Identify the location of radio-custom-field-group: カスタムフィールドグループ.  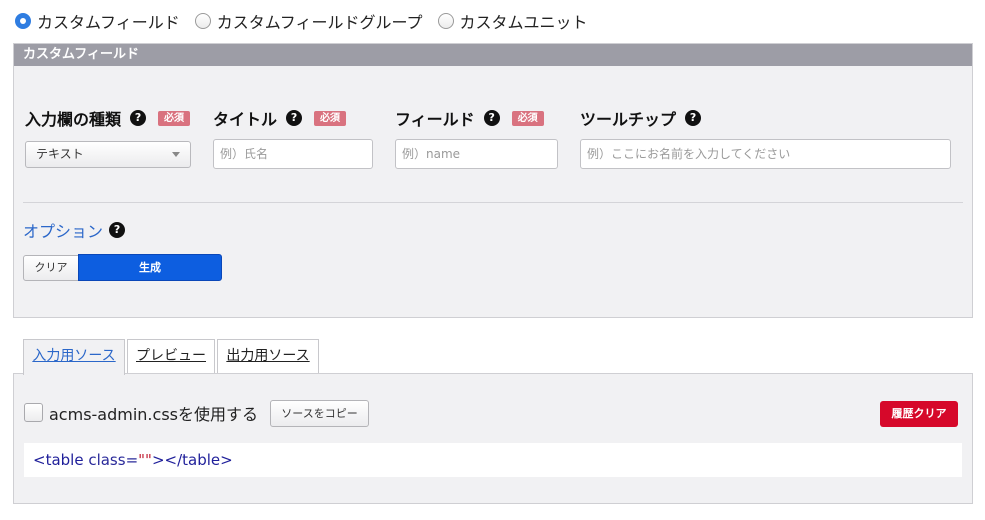
(308, 21).